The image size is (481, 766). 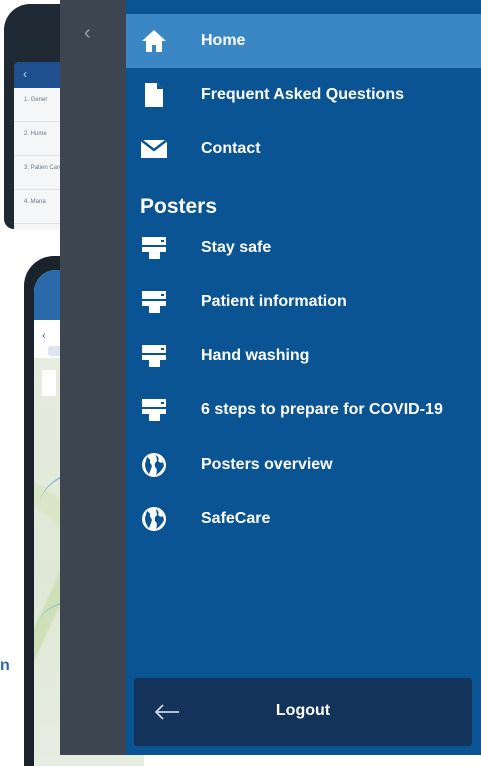 I want to click on logout-button: Logout, so click(x=303, y=712).